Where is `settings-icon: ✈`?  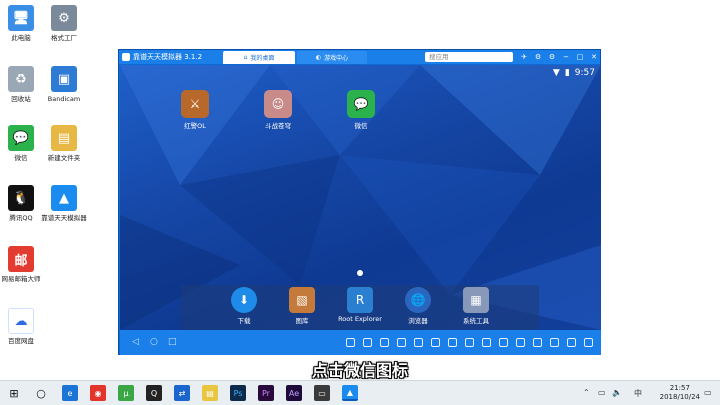 settings-icon: ✈ is located at coordinates (524, 57).